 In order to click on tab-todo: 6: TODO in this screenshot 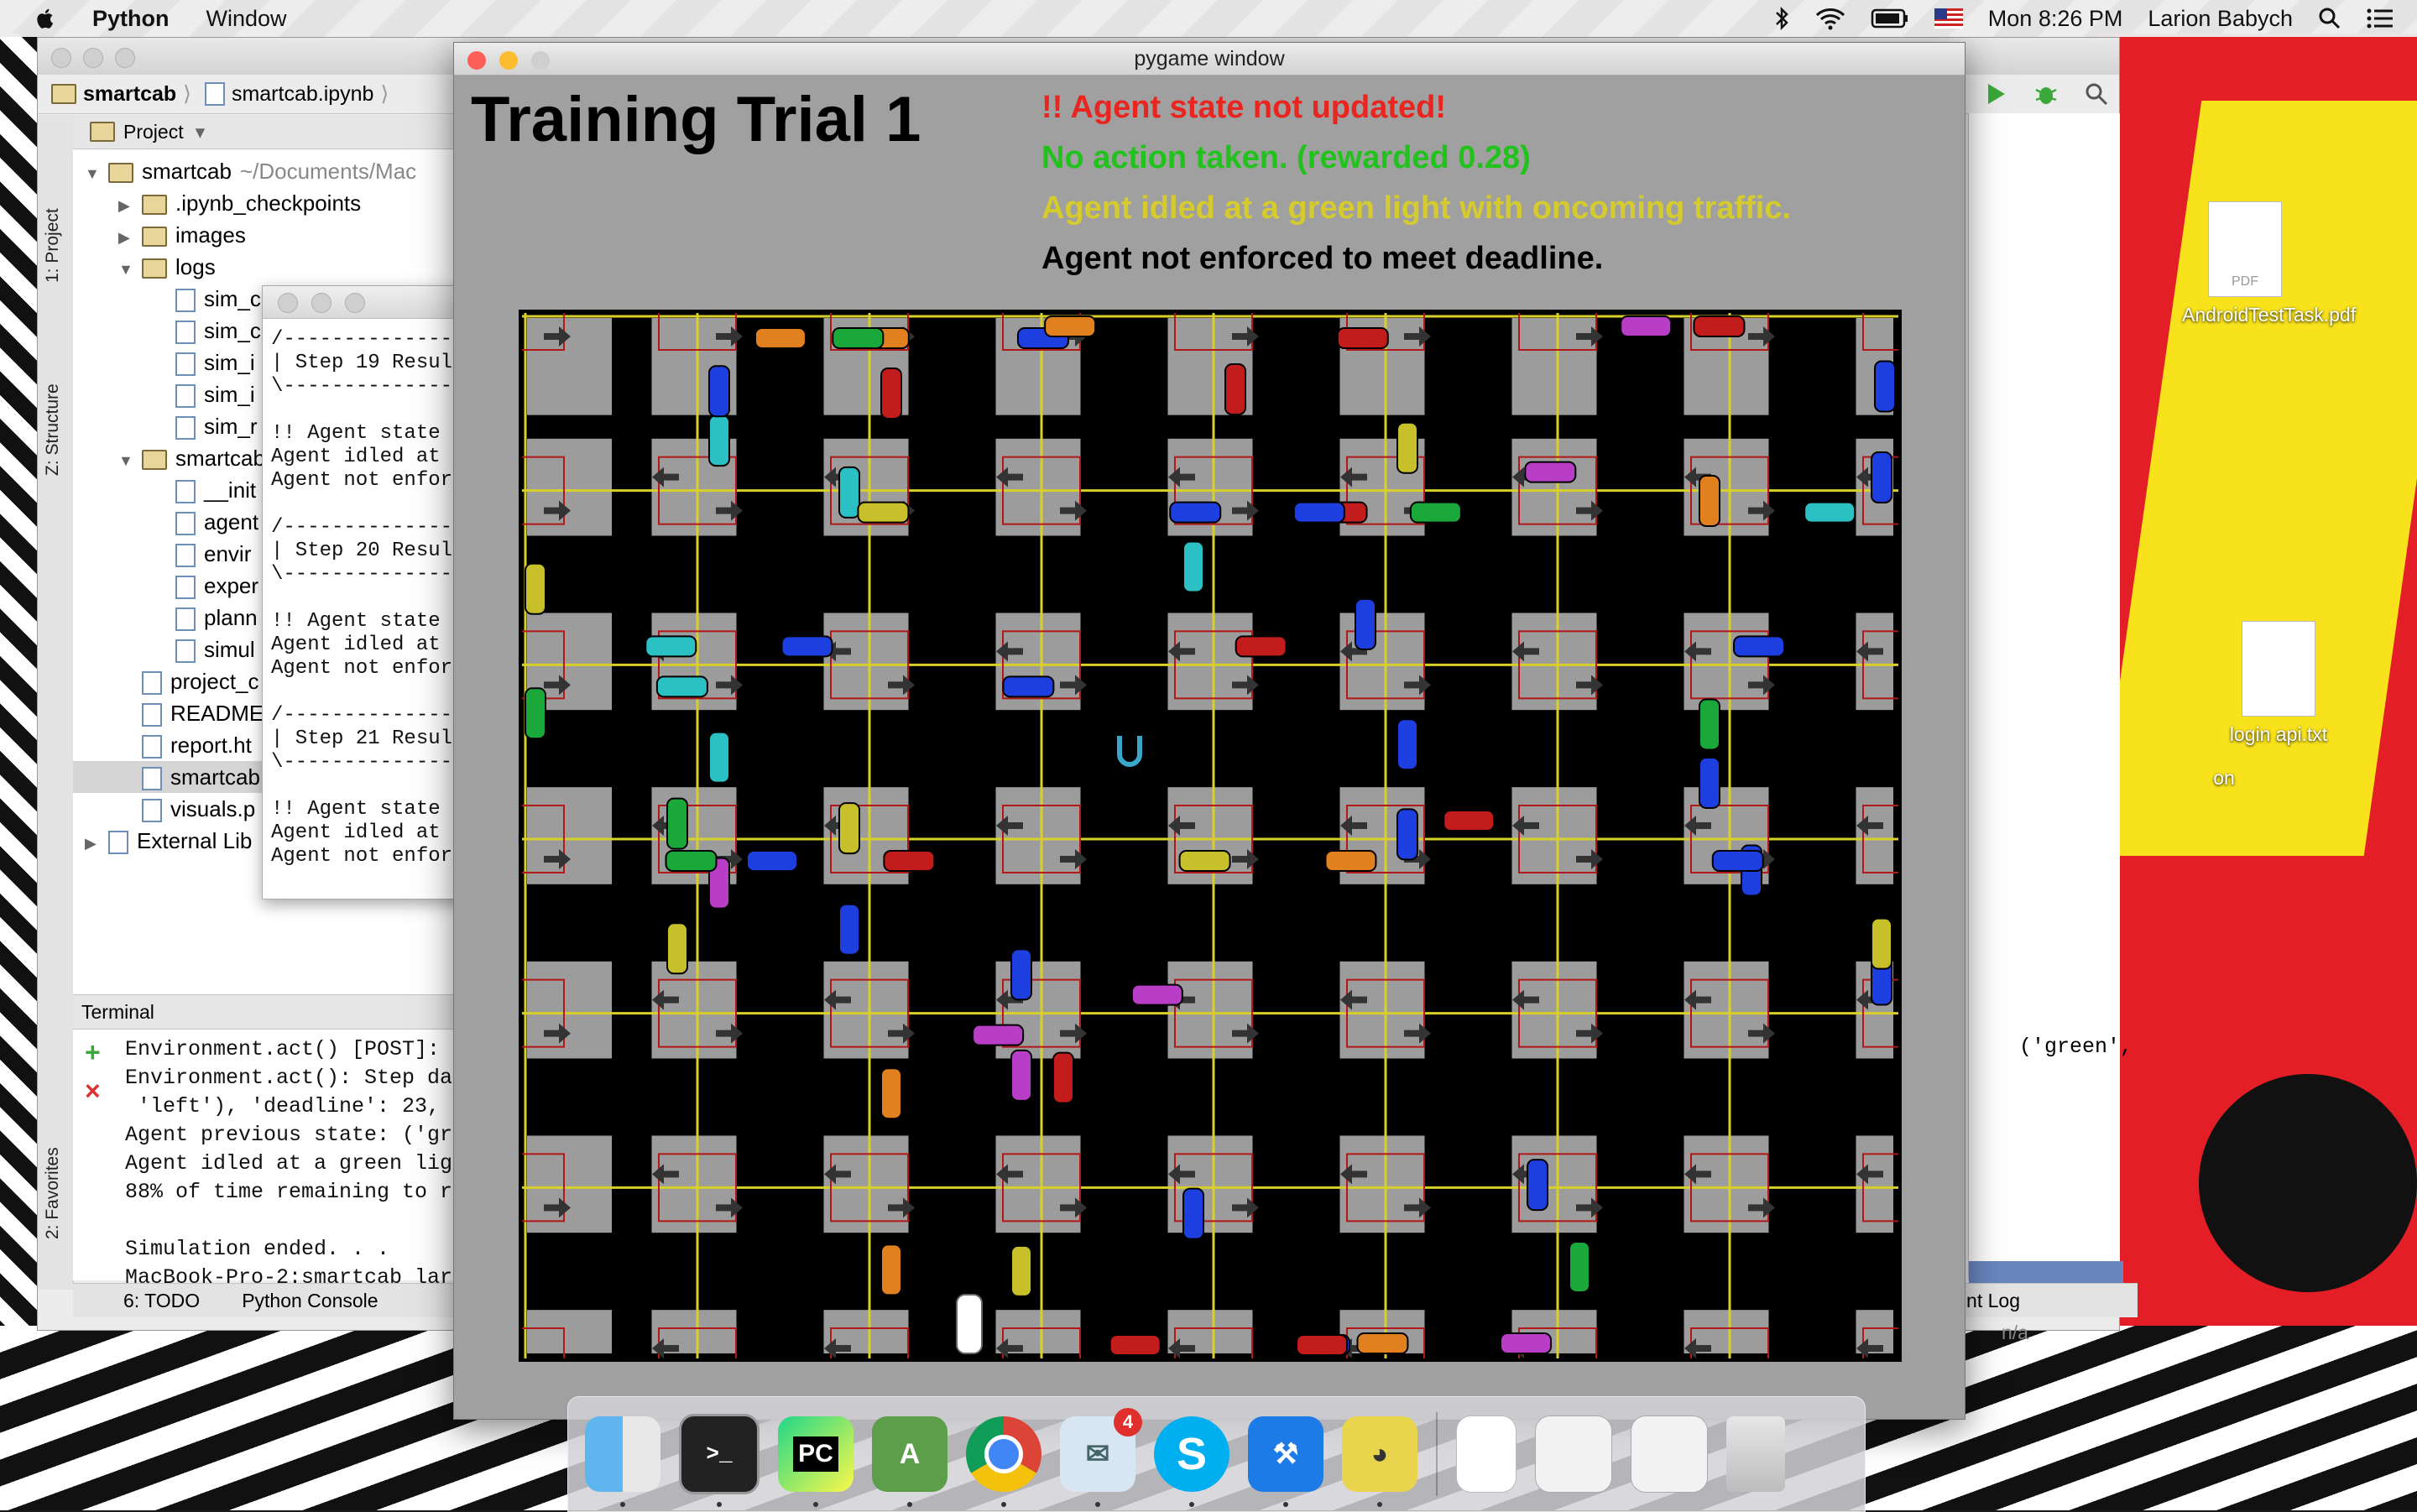, I will do `click(161, 1301)`.